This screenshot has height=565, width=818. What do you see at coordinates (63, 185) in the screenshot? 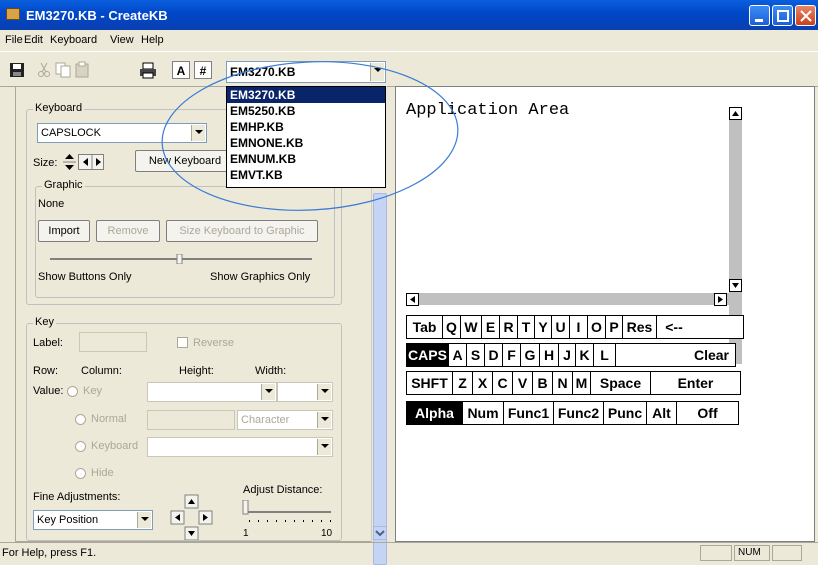
I see `graphic-group-legend: Graphic` at bounding box center [63, 185].